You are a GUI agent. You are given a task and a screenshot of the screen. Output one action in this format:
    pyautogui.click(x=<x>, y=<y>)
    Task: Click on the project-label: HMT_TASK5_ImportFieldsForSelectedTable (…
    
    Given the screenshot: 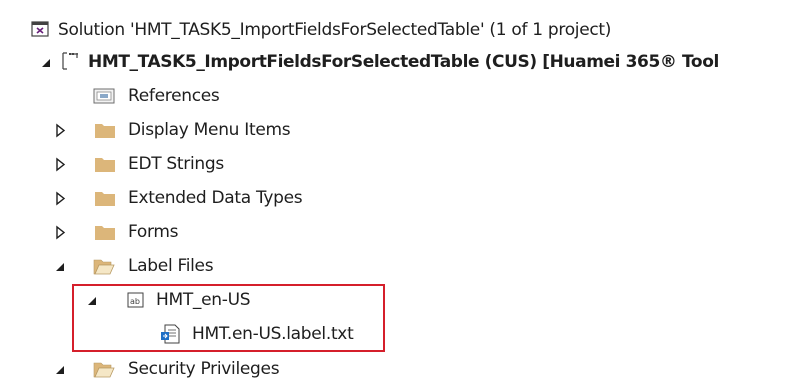 What is the action you would take?
    pyautogui.click(x=403, y=62)
    